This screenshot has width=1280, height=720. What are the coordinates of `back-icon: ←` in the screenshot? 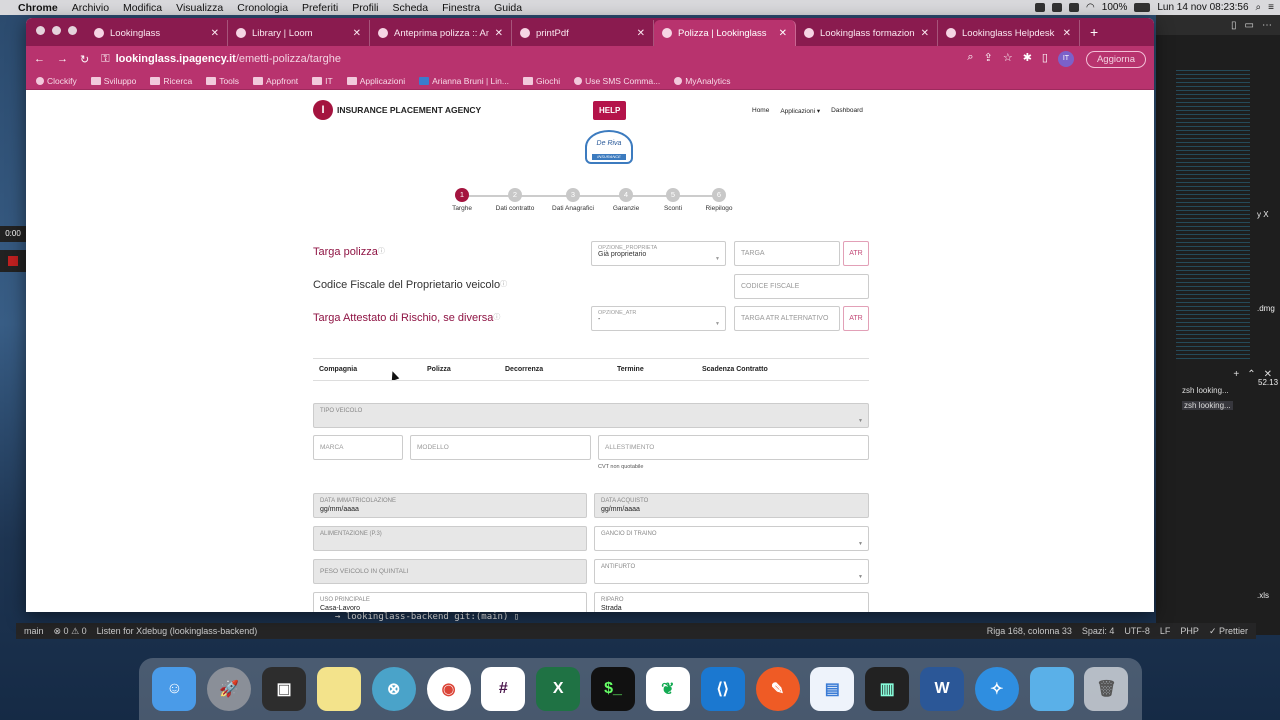 It's located at (39, 59).